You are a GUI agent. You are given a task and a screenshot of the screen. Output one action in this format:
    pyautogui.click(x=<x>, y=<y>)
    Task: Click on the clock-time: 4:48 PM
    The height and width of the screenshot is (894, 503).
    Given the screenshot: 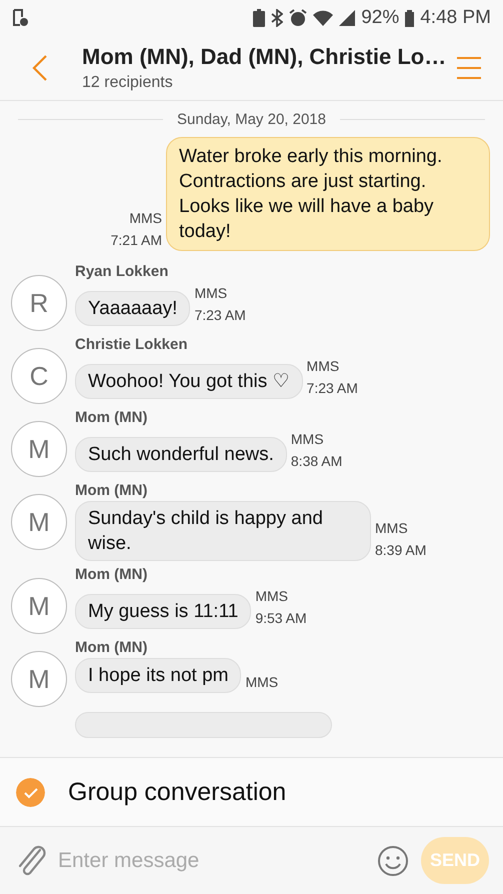 What is the action you would take?
    pyautogui.click(x=455, y=18)
    